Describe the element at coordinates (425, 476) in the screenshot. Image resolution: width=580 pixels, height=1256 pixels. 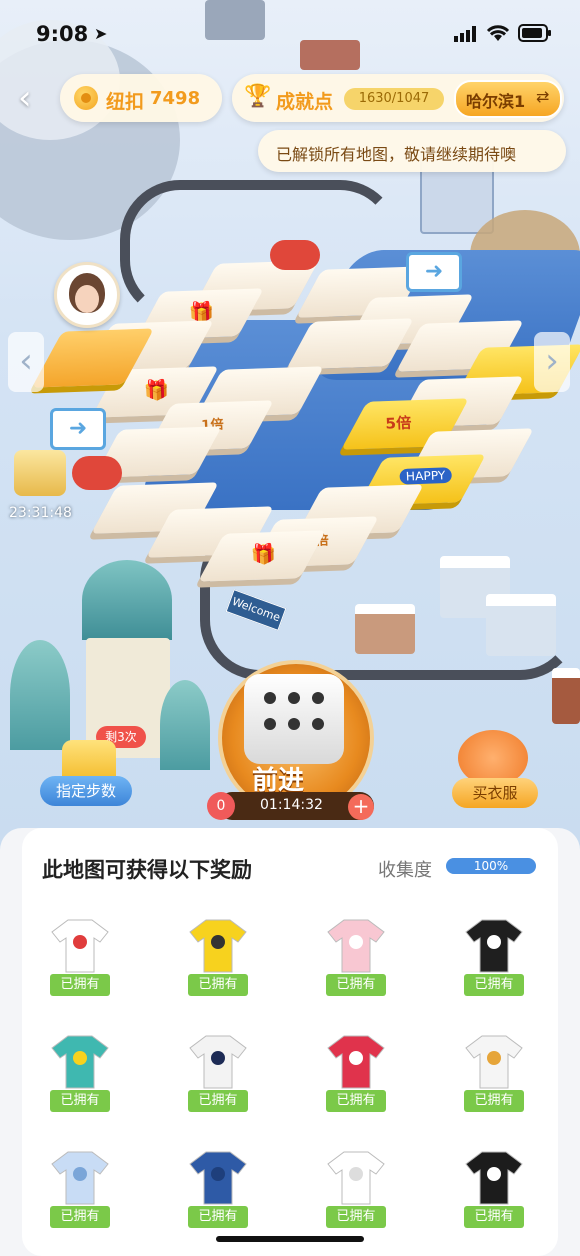
I see `happy-mark: HAPPY` at that location.